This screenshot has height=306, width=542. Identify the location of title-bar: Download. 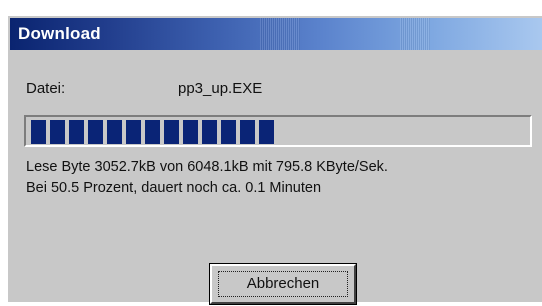
(276, 34).